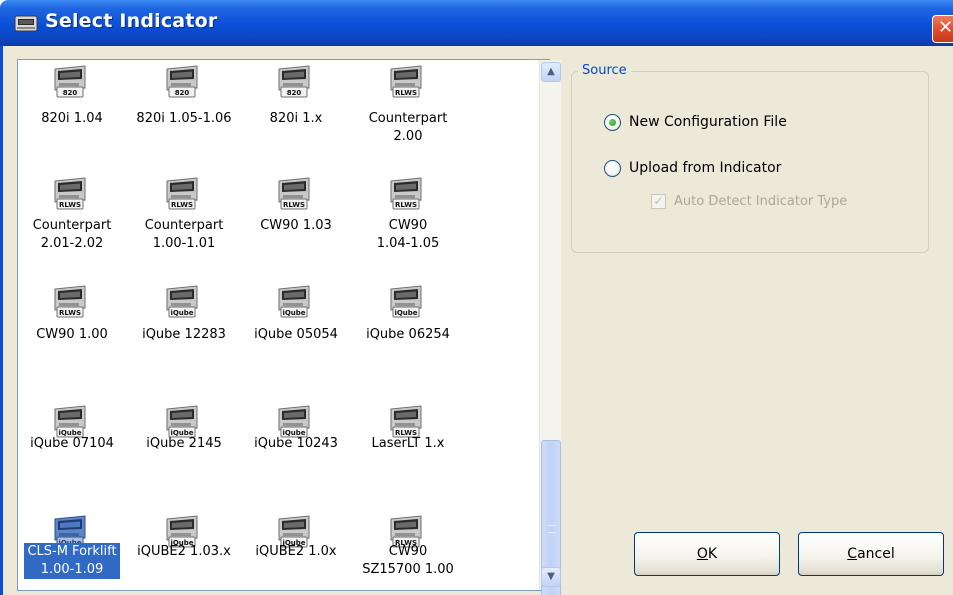  Describe the element at coordinates (408, 560) in the screenshot. I see `indicator-label: CW90 SZ15700 1.00` at that location.